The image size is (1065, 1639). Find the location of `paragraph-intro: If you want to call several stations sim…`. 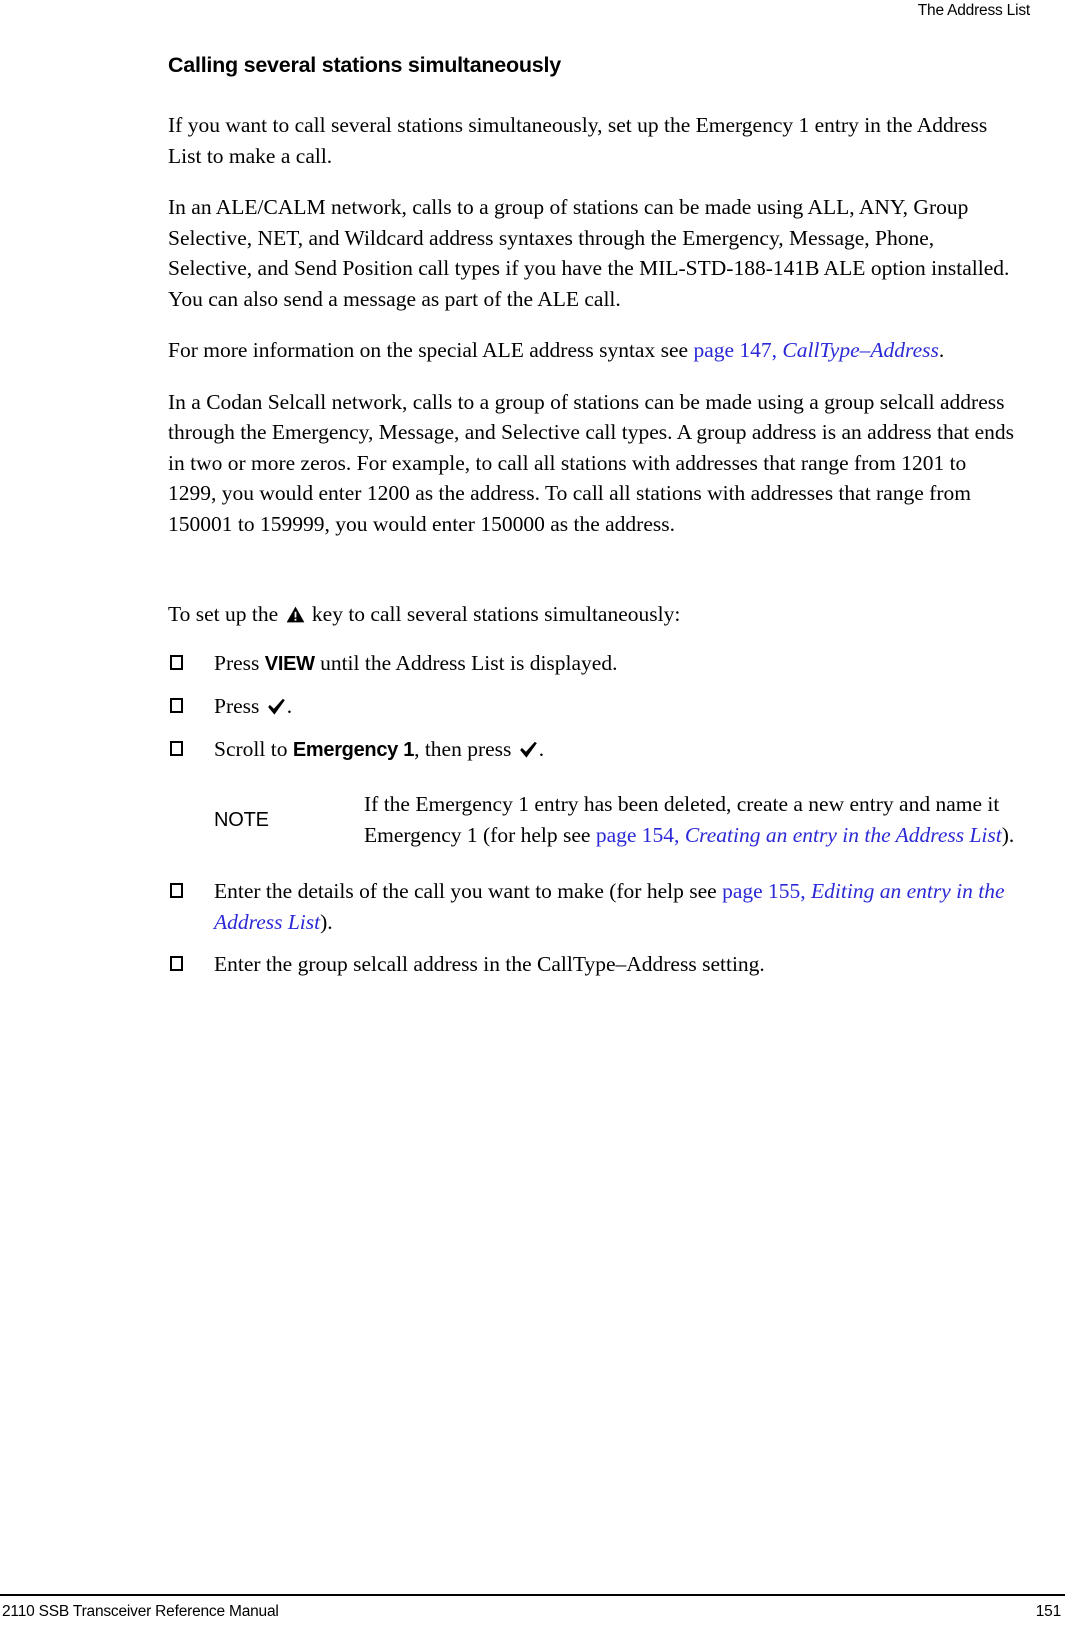

paragraph-intro: If you want to call several stations sim… is located at coordinates (578, 140).